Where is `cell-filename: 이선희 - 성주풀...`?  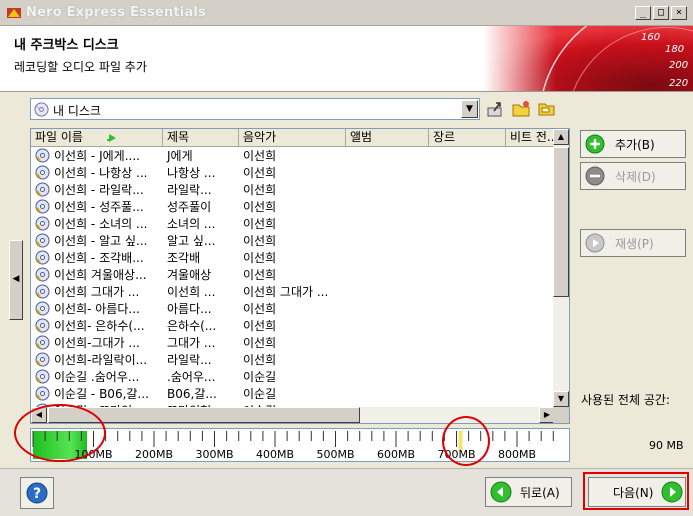
cell-filename: 이선희 - 성주풀... is located at coordinates (99, 207).